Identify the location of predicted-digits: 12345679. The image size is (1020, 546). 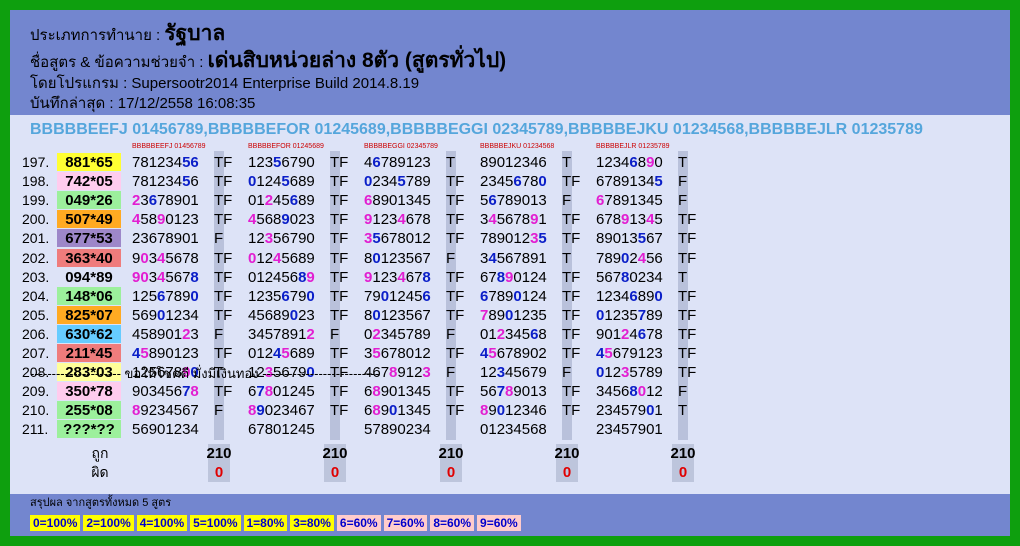
(513, 372).